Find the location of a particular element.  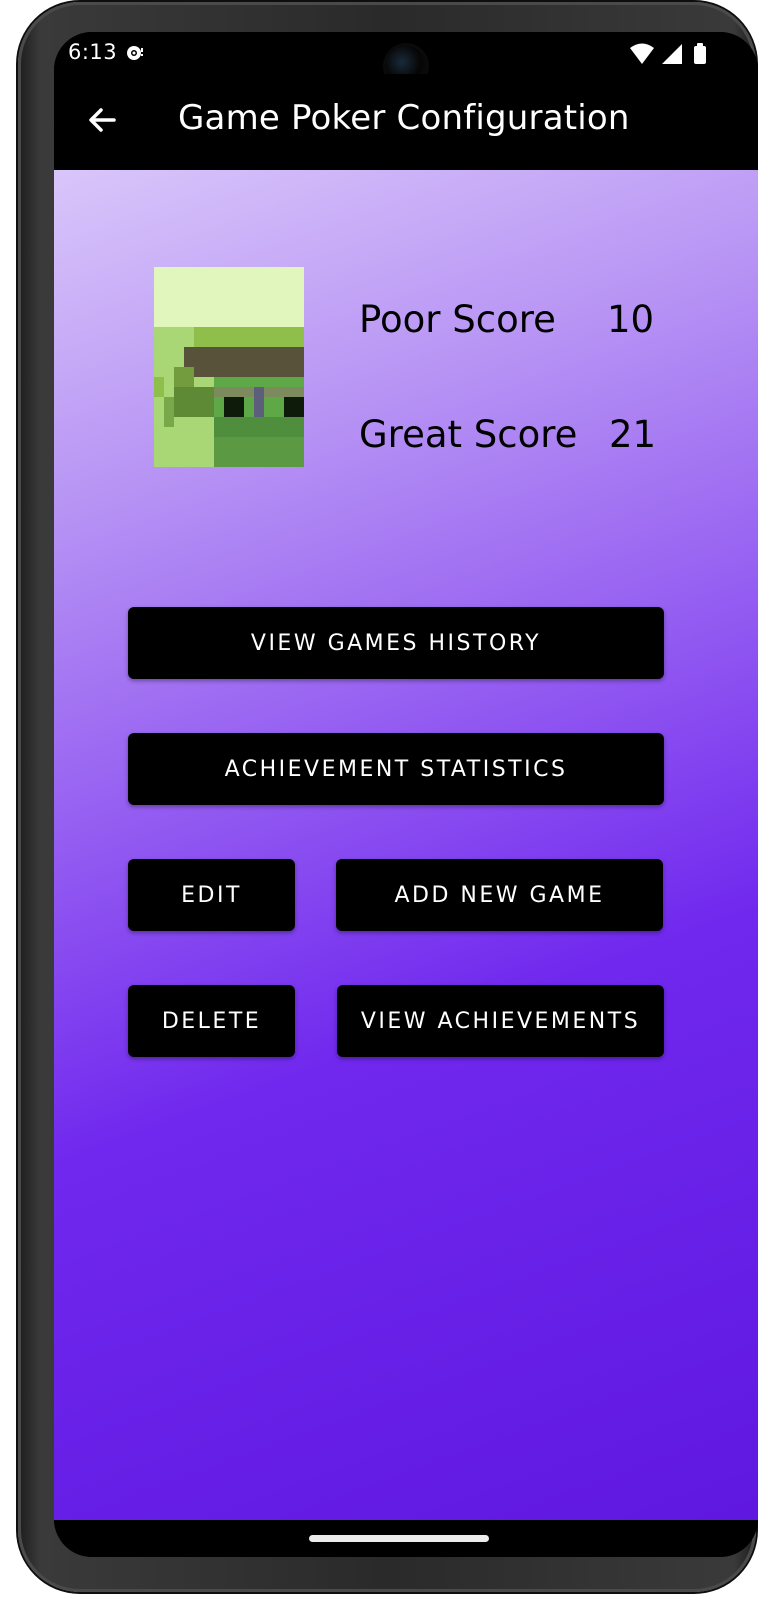

back-button is located at coordinates (102, 120).